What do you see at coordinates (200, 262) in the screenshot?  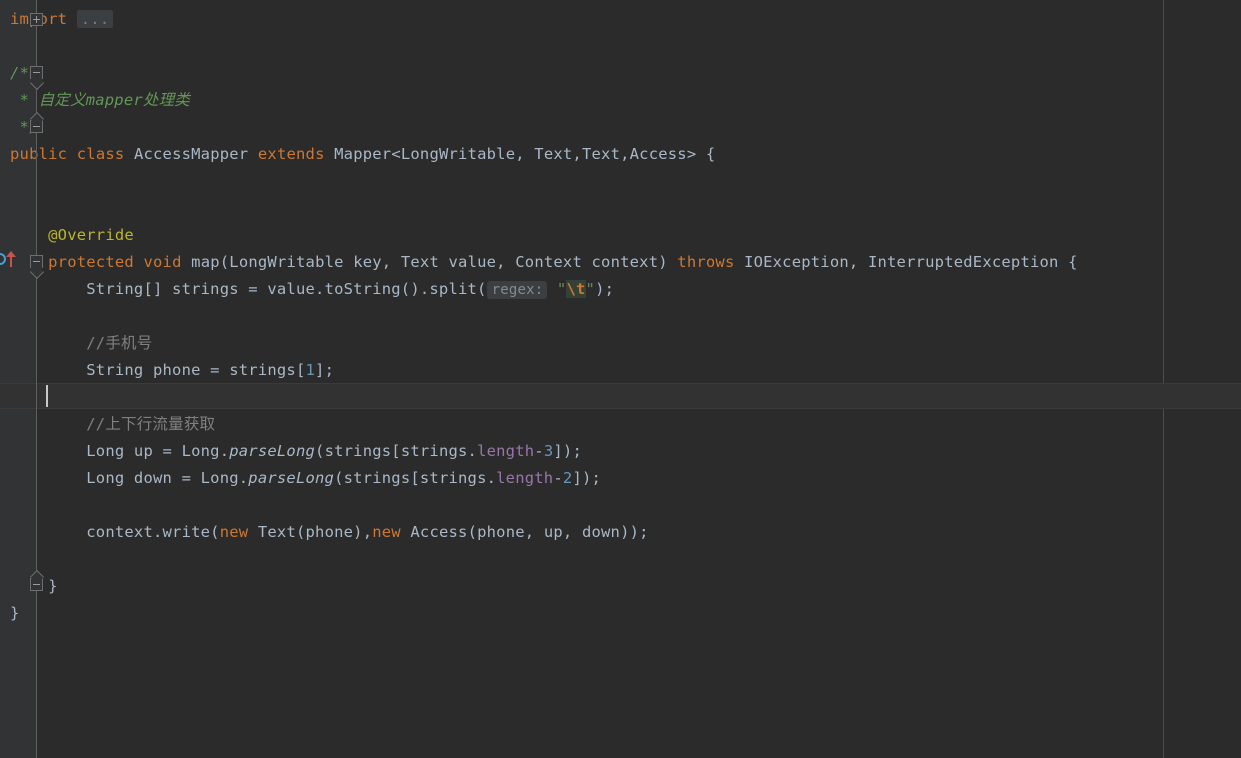 I see `code-token-type: map` at bounding box center [200, 262].